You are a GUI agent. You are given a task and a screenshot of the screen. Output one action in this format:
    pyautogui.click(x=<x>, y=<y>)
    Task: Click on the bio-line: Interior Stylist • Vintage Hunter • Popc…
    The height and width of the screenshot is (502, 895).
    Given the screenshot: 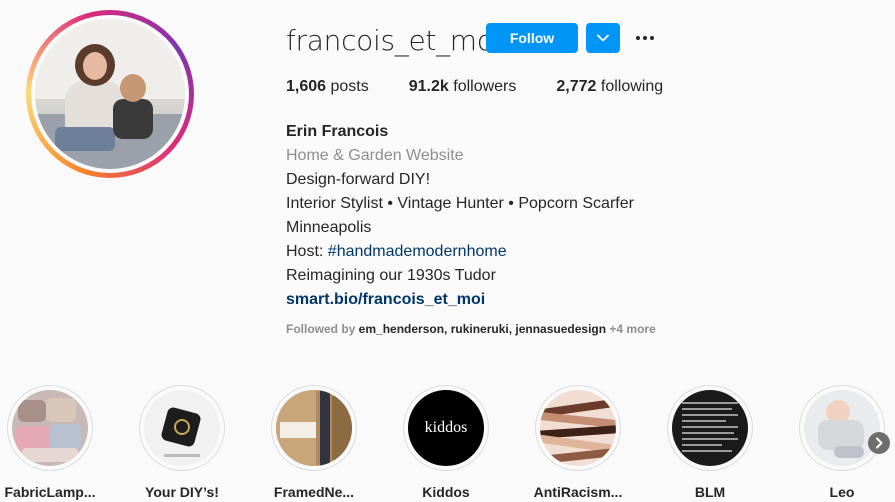 What is the action you would take?
    pyautogui.click(x=460, y=203)
    